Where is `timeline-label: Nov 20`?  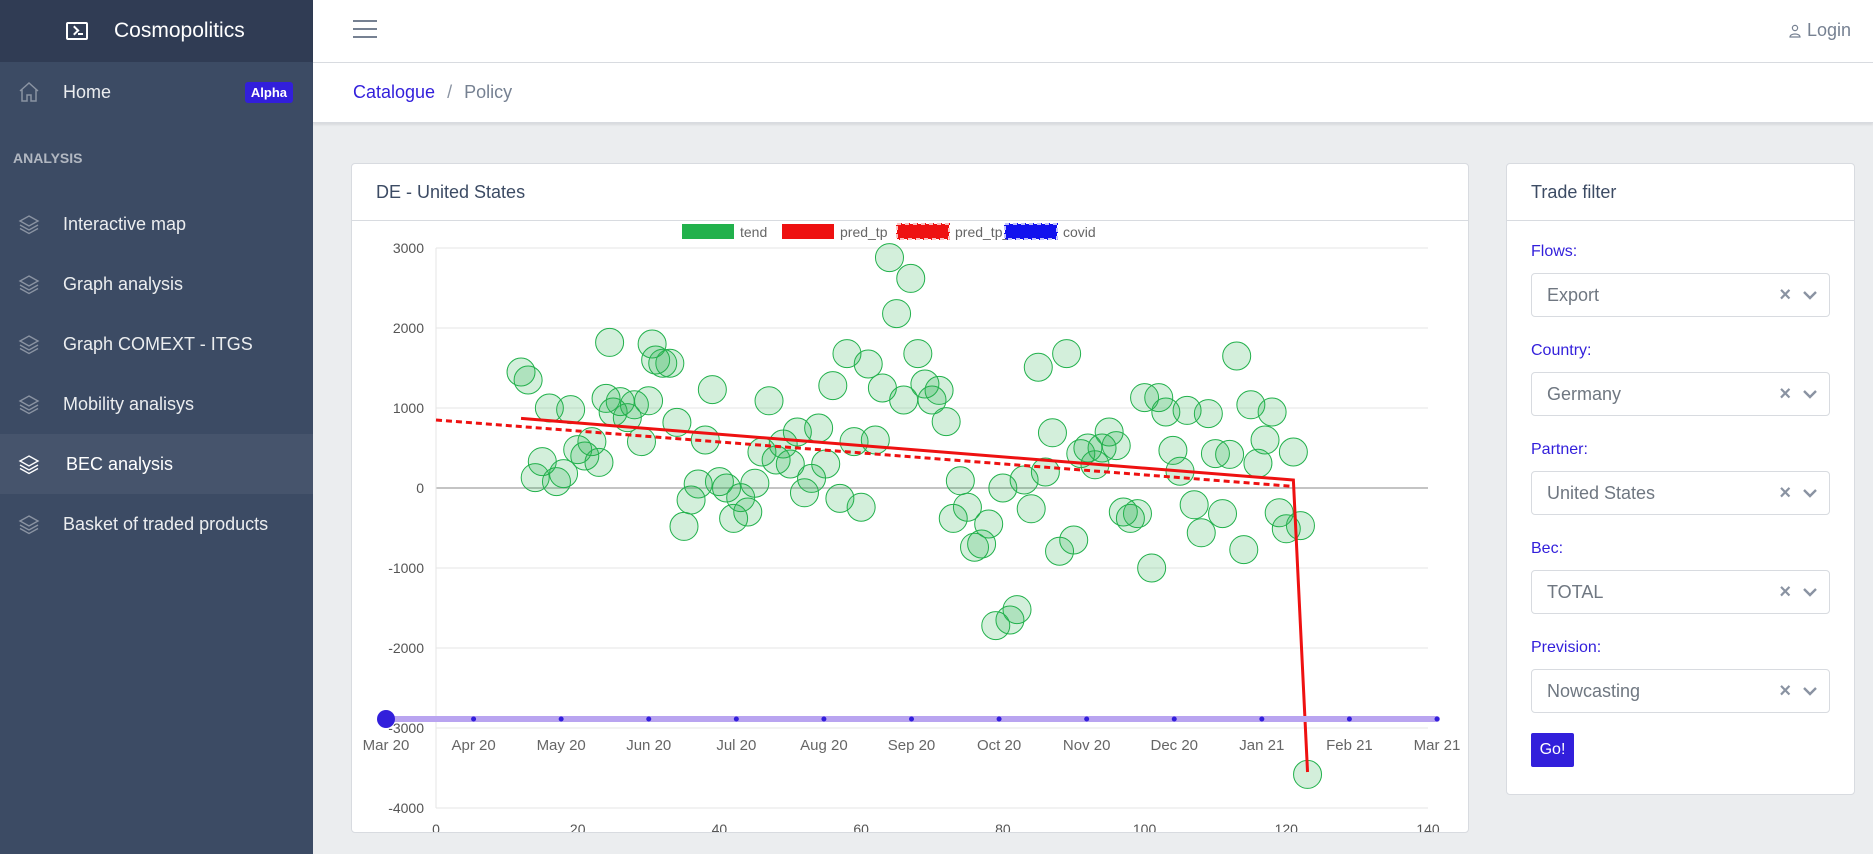
timeline-label: Nov 20 is located at coordinates (1087, 745).